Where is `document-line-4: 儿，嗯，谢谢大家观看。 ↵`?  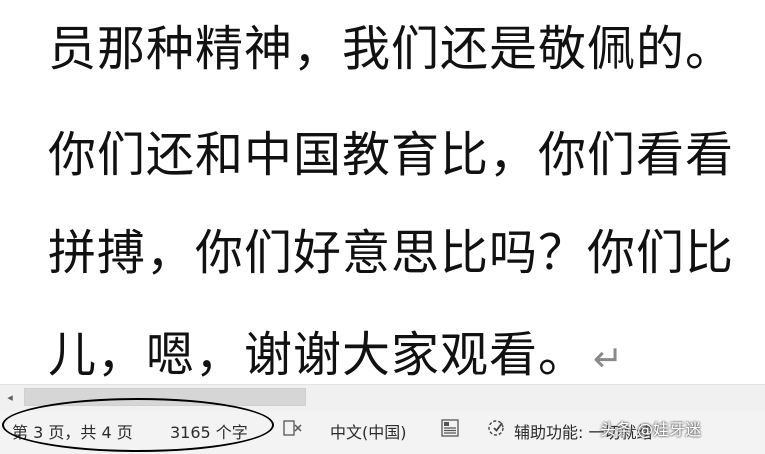
document-line-4: 儿，嗯，谢谢大家观看。 ↵ is located at coordinates (336, 356).